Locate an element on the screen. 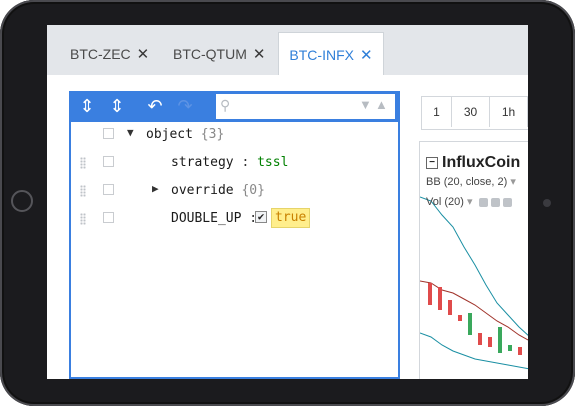 Image resolution: width=575 pixels, height=406 pixels. field-value: tssl is located at coordinates (272, 162).